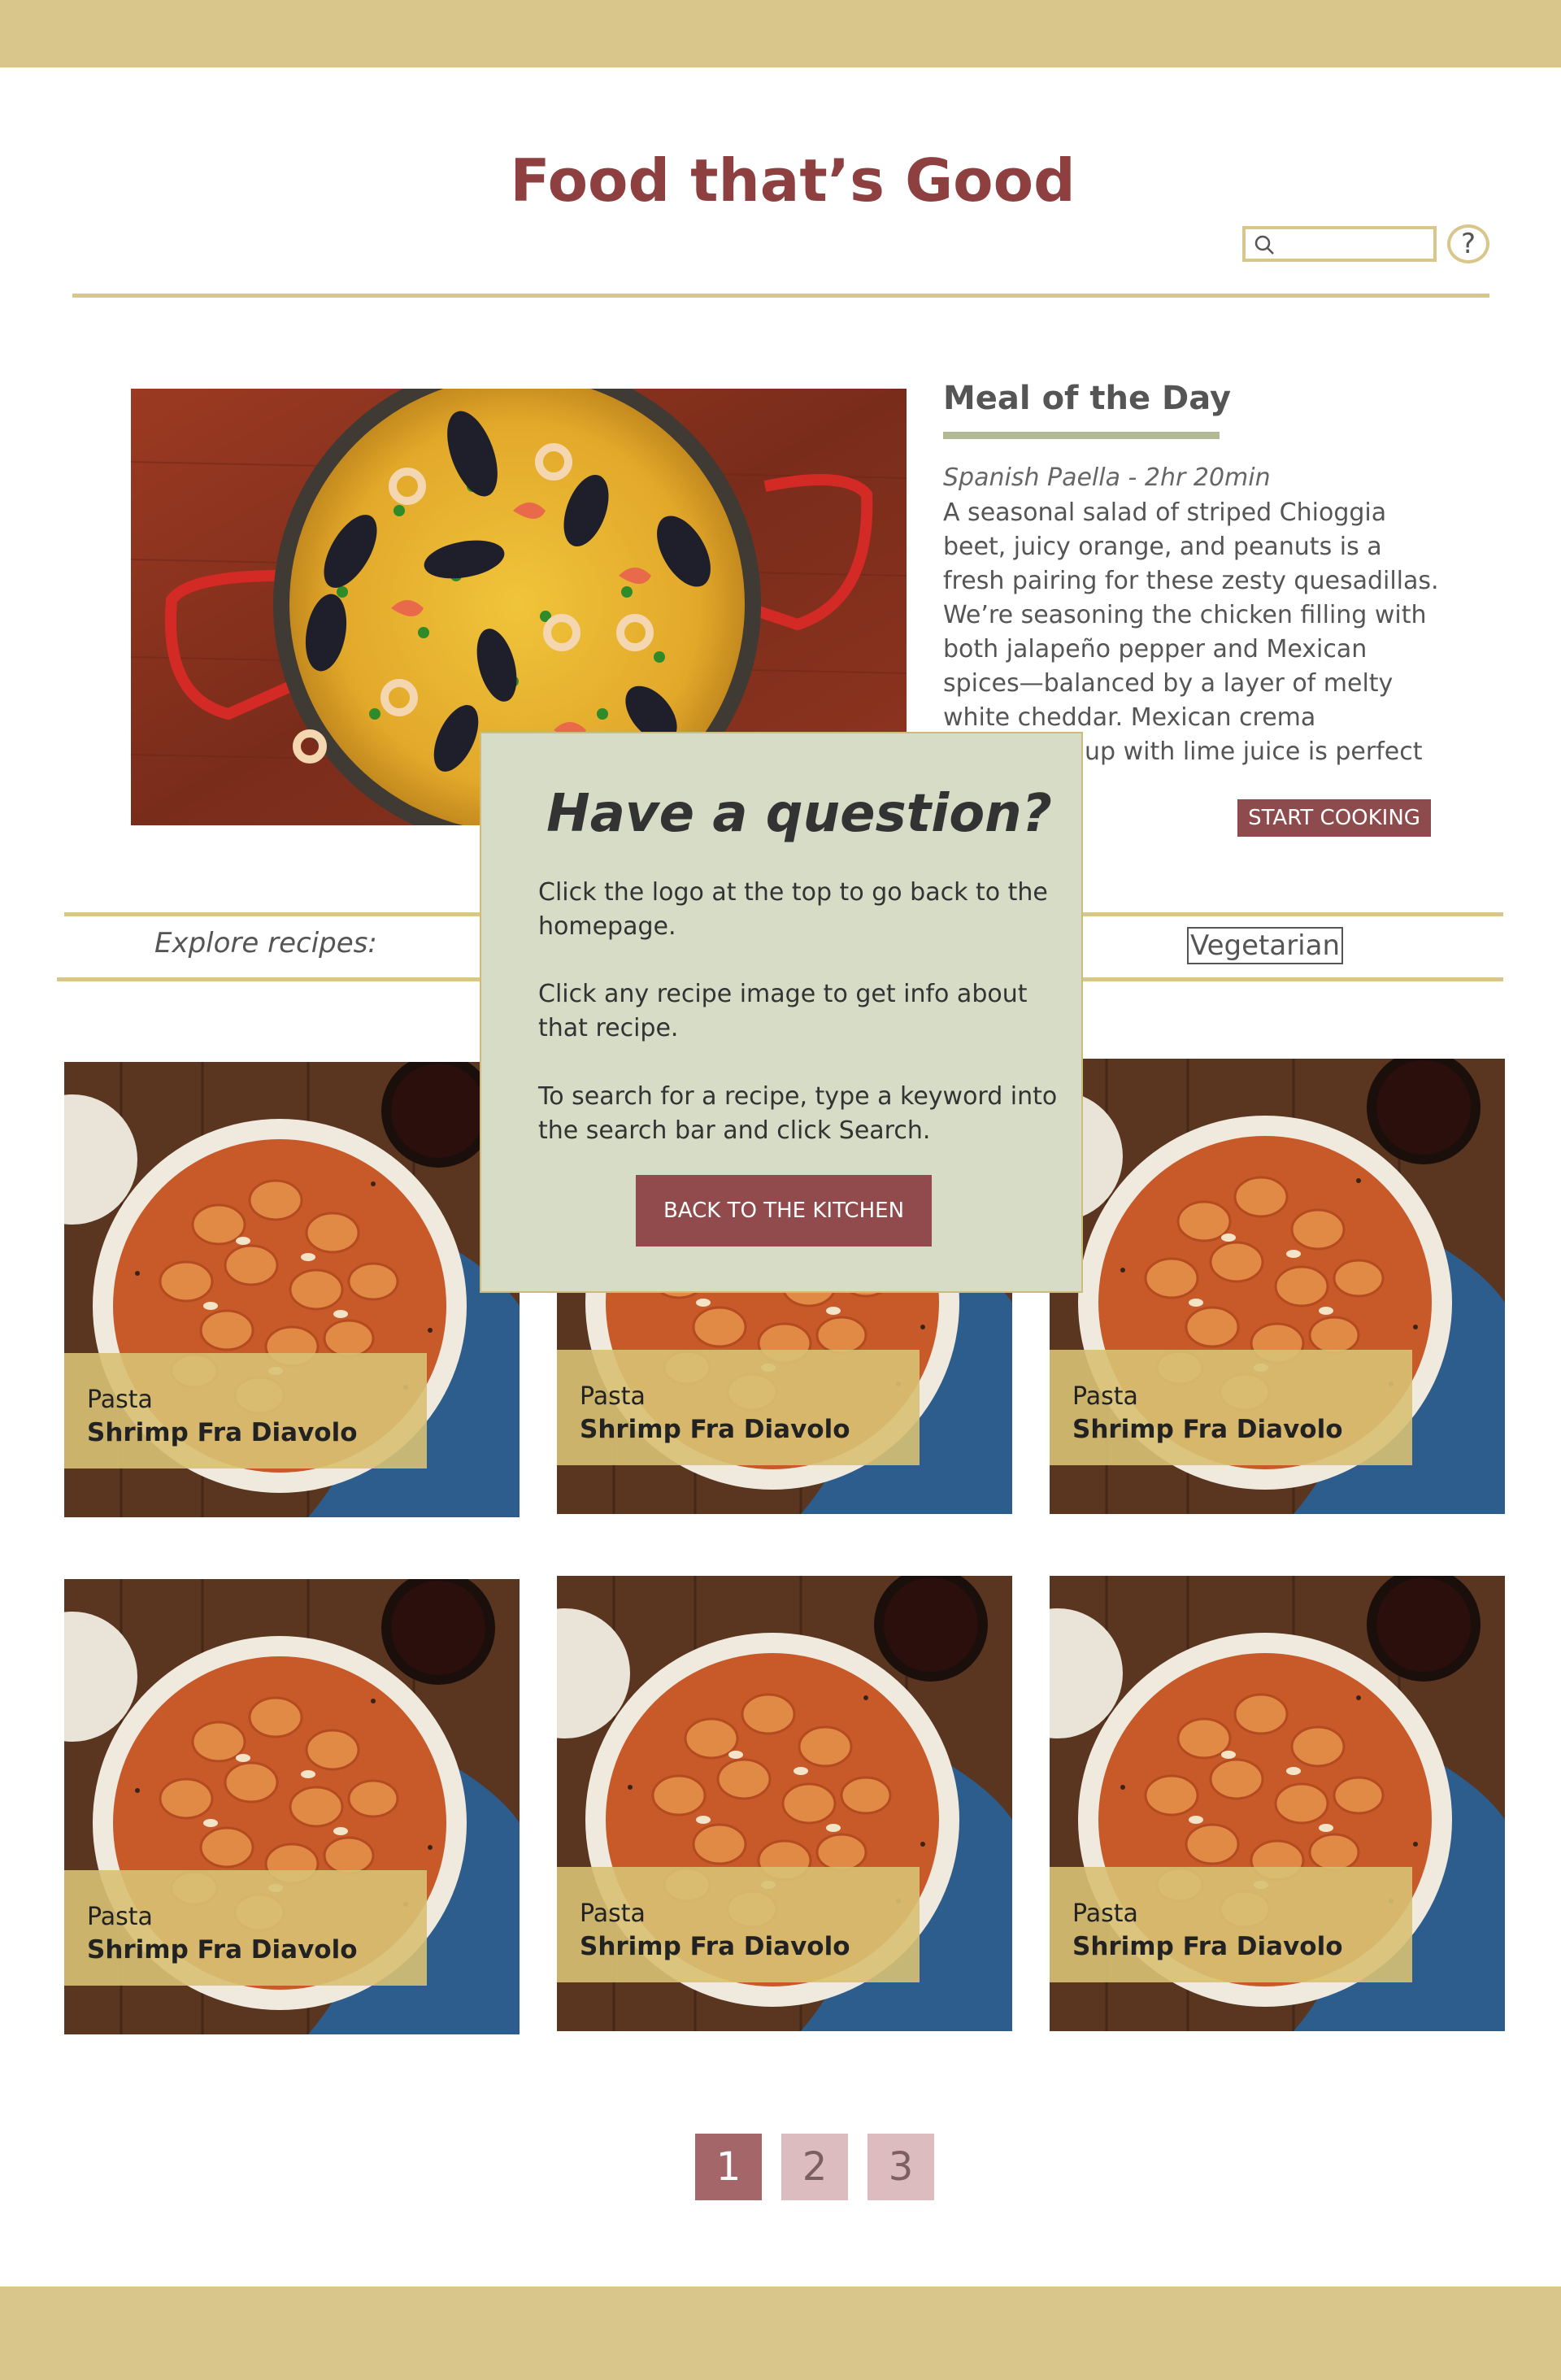 This screenshot has height=2380, width=1561. Describe the element at coordinates (1468, 244) in the screenshot. I see `help-button: ?` at that location.